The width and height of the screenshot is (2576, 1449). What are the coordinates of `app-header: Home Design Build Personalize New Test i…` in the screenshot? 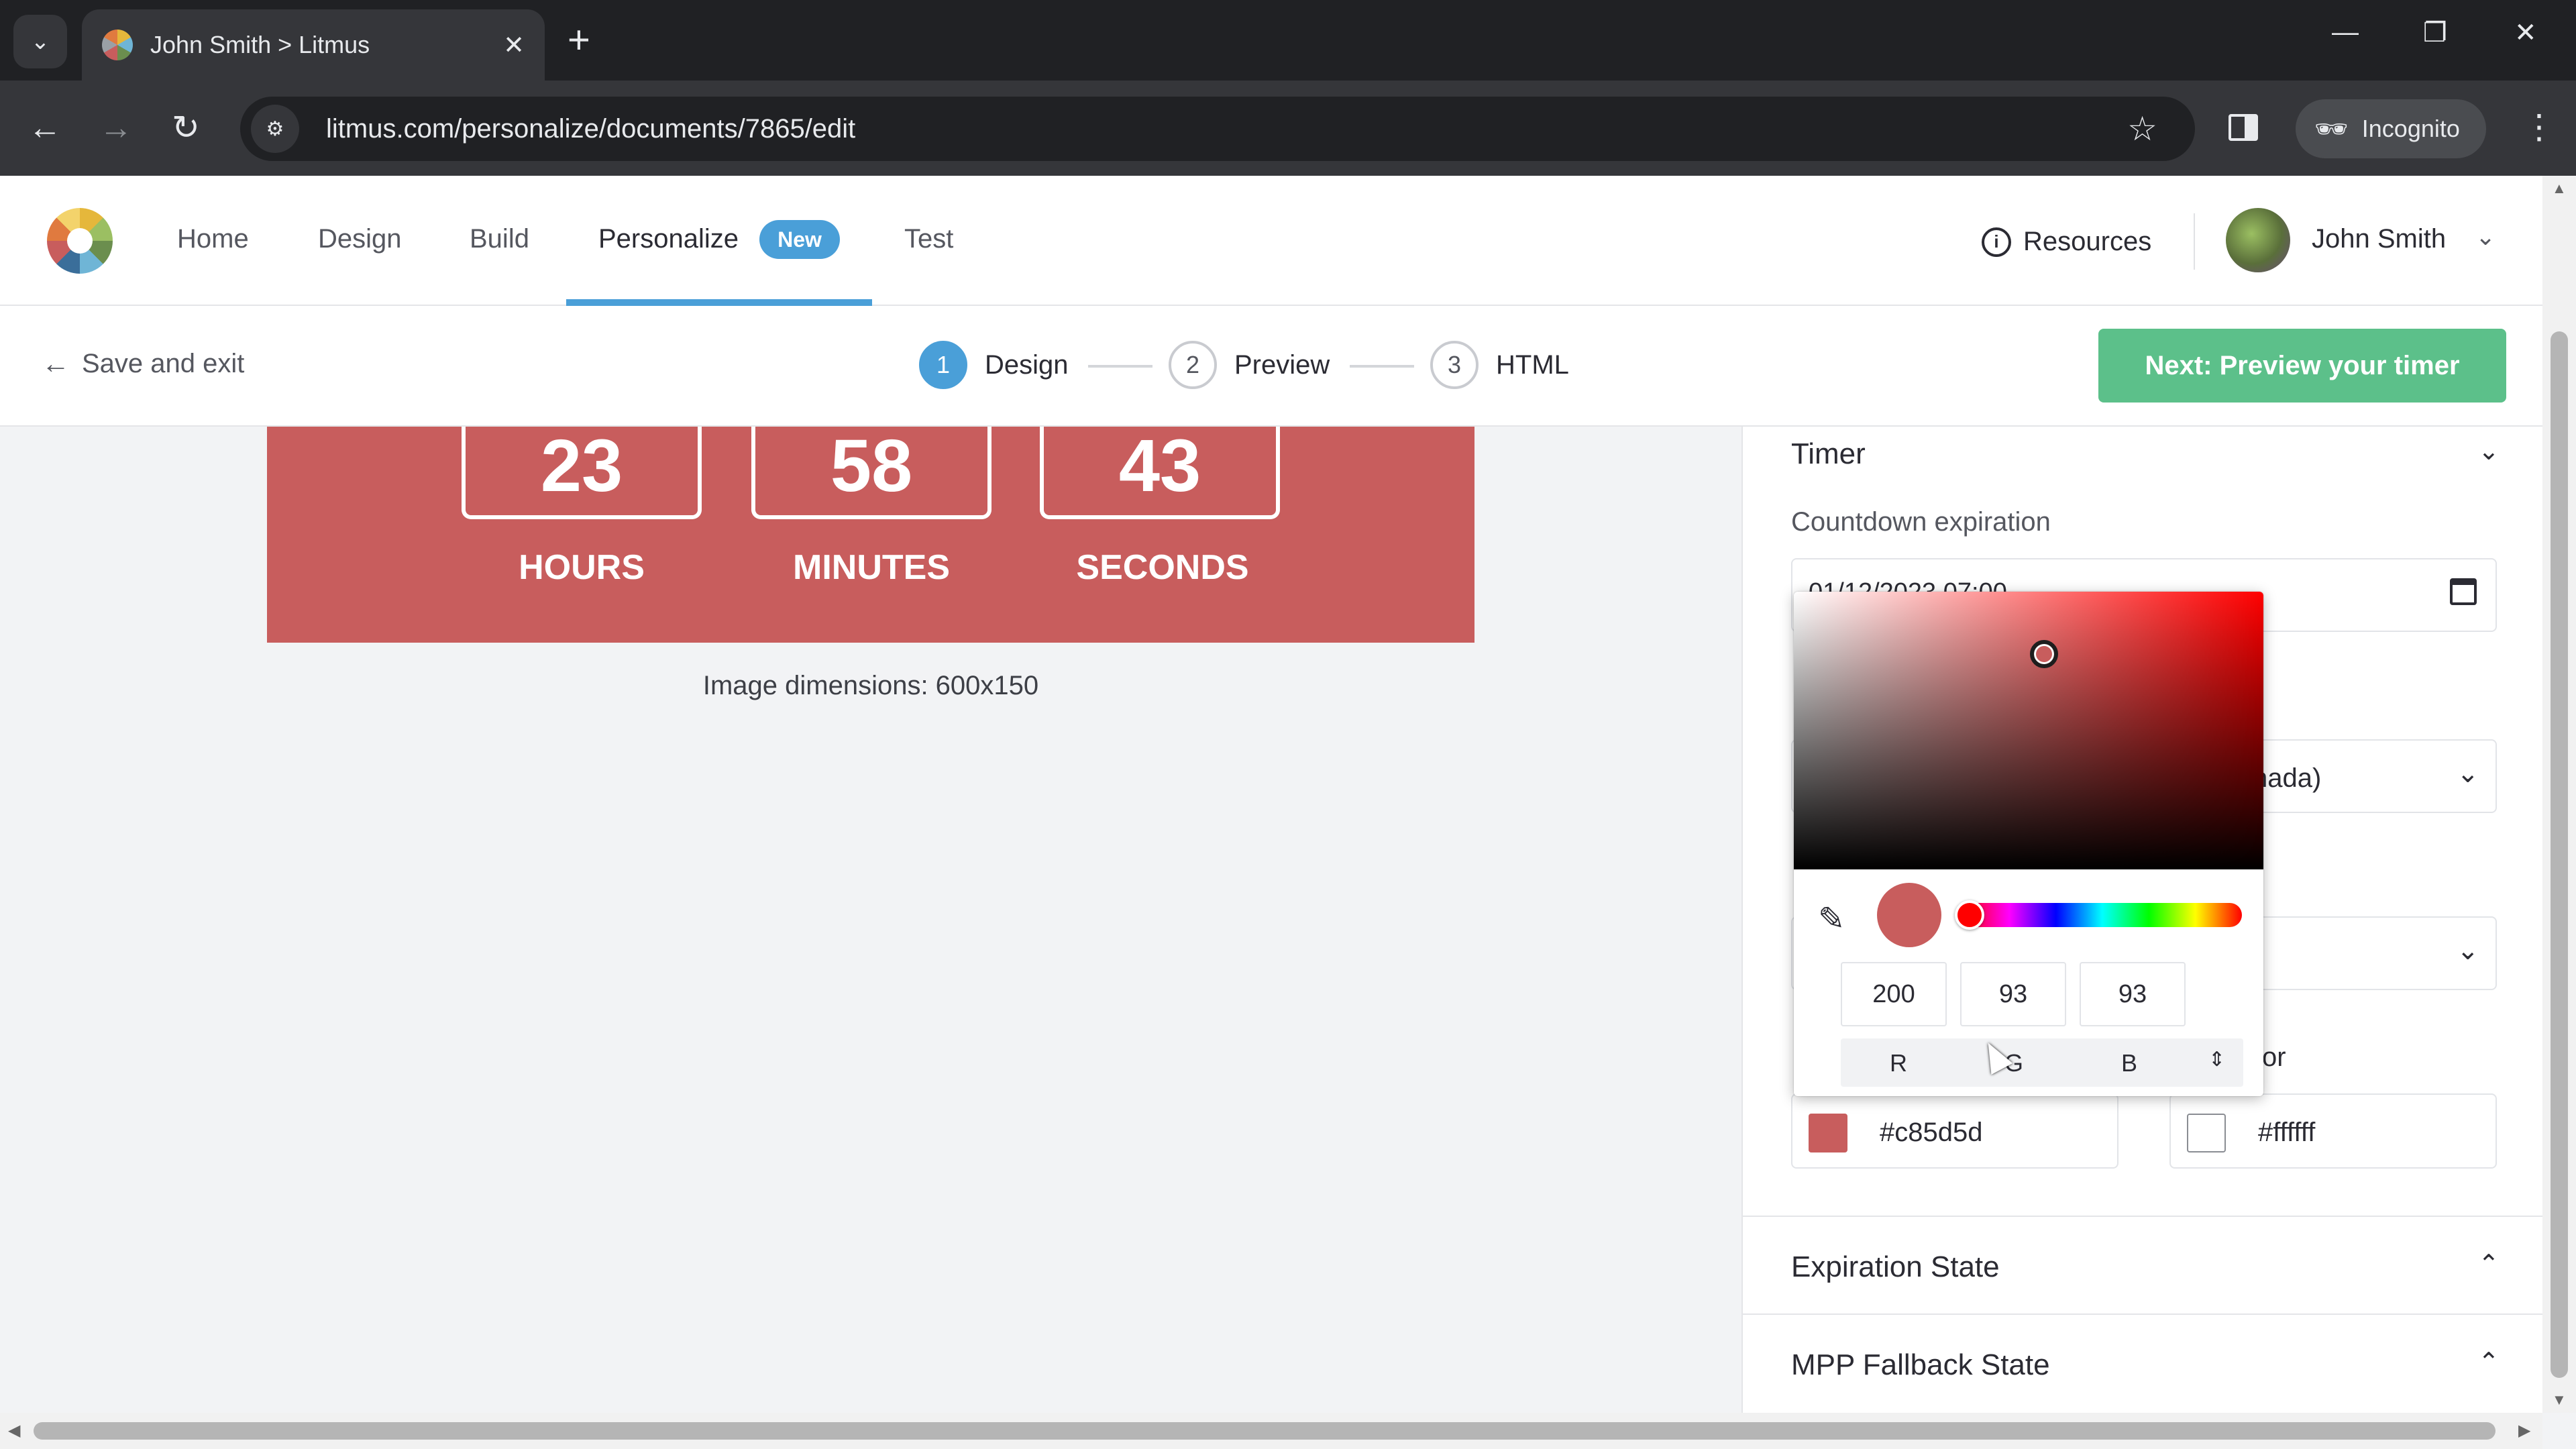 It's located at (1271, 241).